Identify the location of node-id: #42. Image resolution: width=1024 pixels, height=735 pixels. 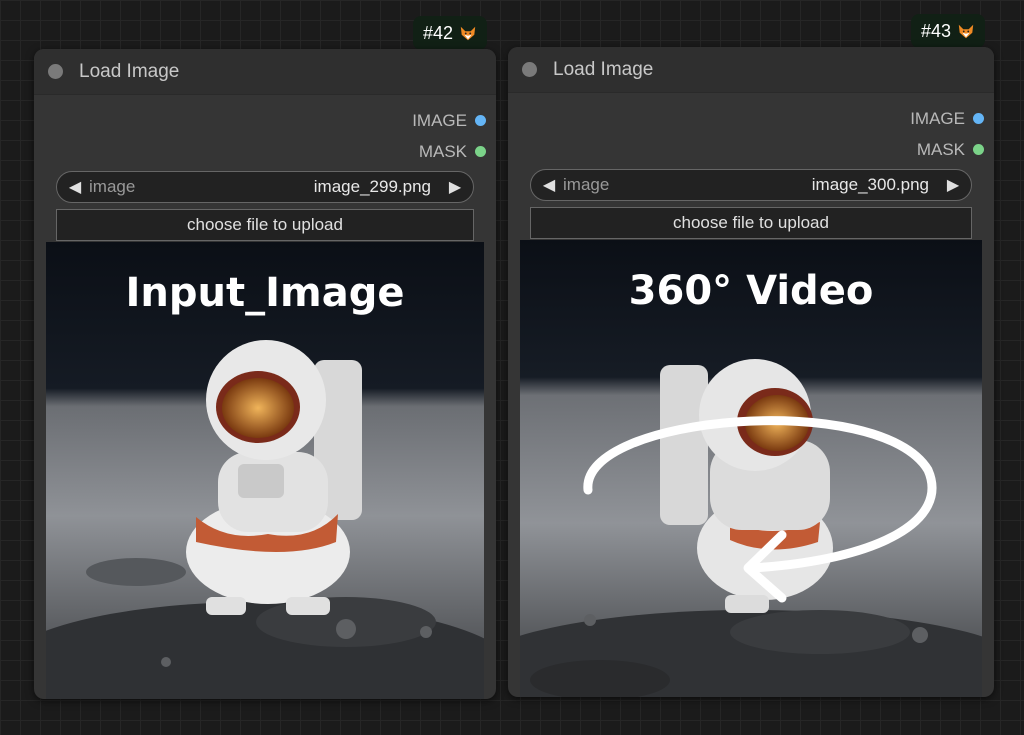
(438, 32).